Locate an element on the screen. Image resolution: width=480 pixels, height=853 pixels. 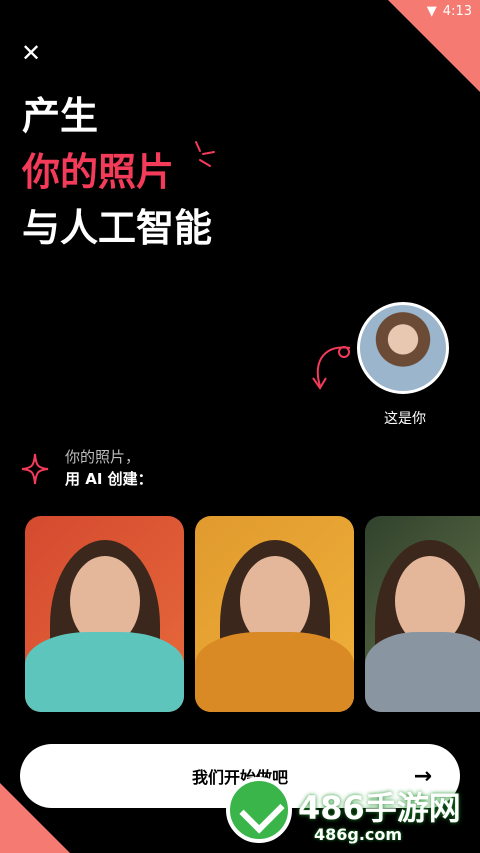
status-time: 4:13 is located at coordinates (457, 11).